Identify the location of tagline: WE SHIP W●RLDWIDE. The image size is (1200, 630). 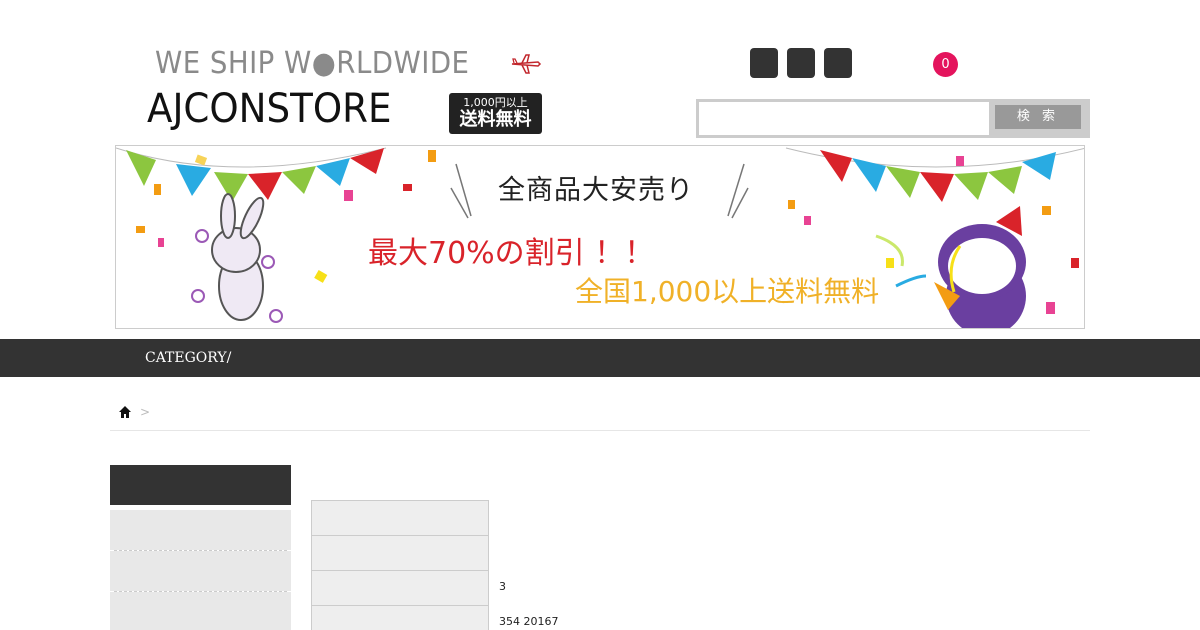
(312, 63).